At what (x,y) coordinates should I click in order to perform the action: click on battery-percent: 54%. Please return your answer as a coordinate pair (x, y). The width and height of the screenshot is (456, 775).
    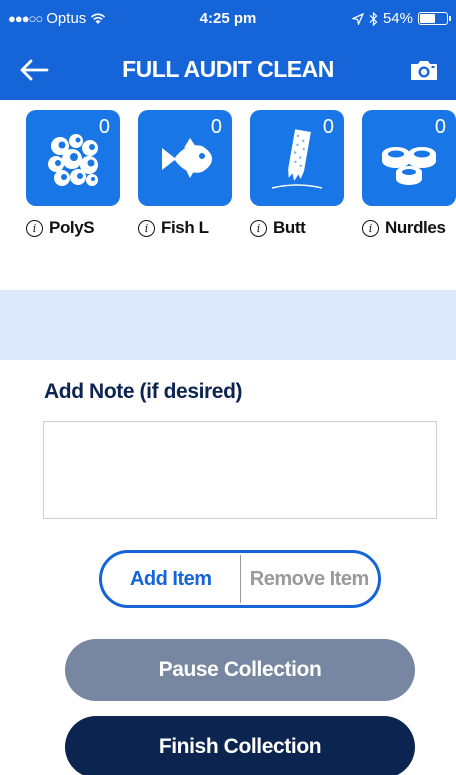
    Looking at the image, I should click on (397, 18).